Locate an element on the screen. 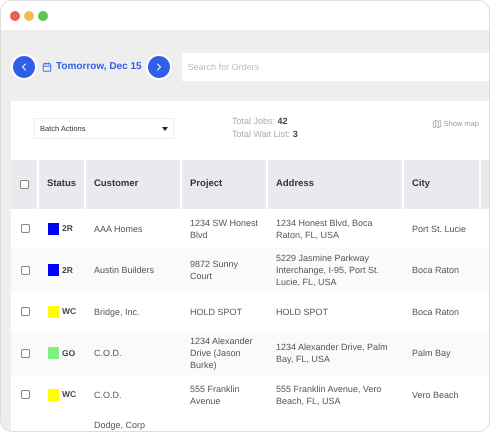  project-cell-text: 1234 SW Honest Blvd is located at coordinates (224, 229).